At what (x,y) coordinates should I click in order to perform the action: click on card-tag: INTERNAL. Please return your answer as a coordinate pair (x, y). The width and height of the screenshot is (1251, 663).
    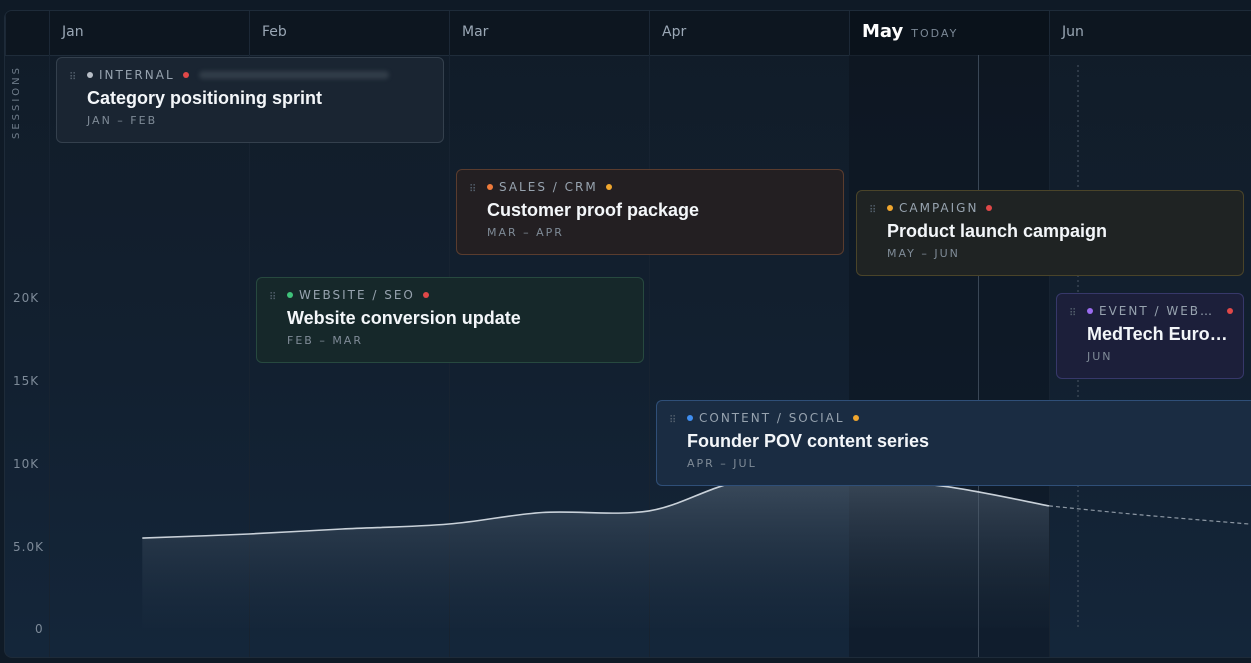
    Looking at the image, I should click on (137, 75).